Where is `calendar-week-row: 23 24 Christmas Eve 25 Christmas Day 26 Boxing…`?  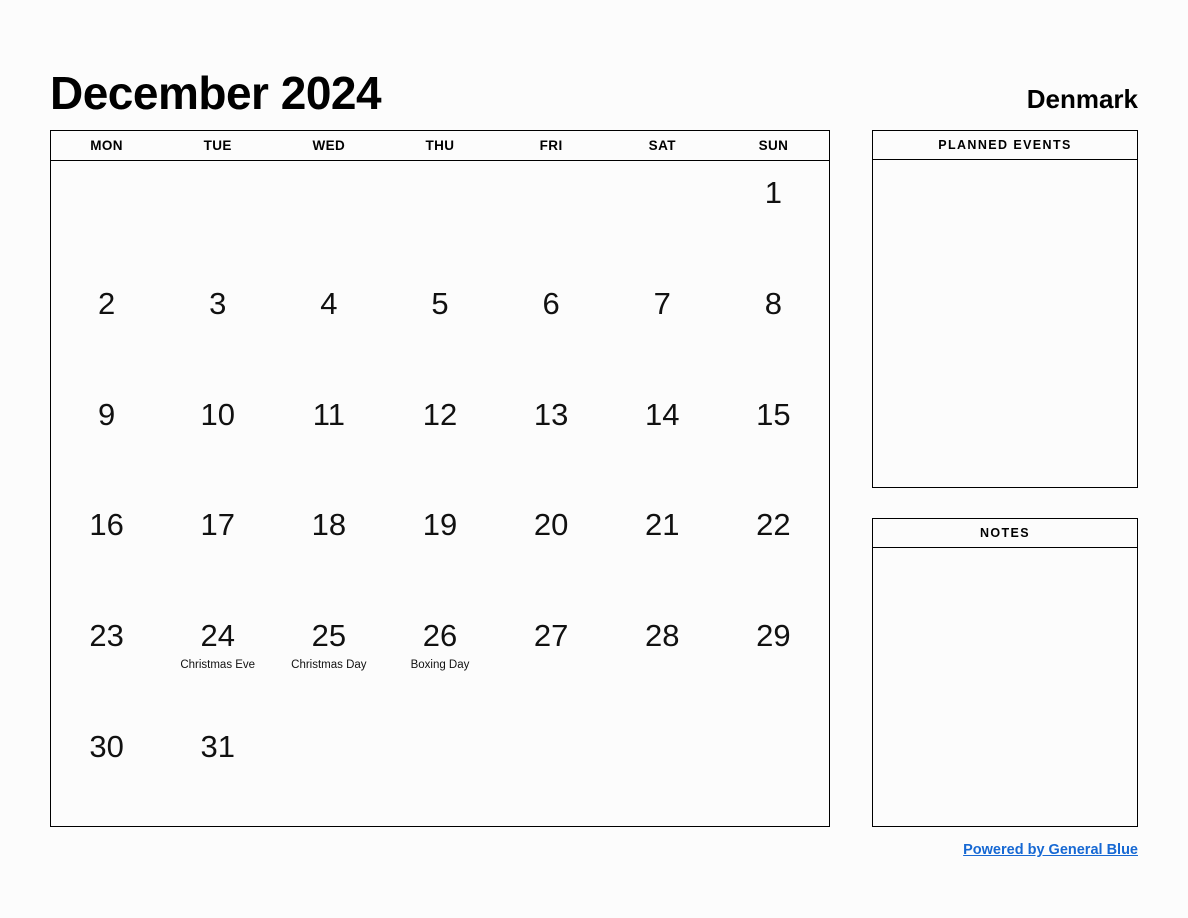
calendar-week-row: 23 24 Christmas Eve 25 Christmas Day 26 Boxing… is located at coordinates (440, 659).